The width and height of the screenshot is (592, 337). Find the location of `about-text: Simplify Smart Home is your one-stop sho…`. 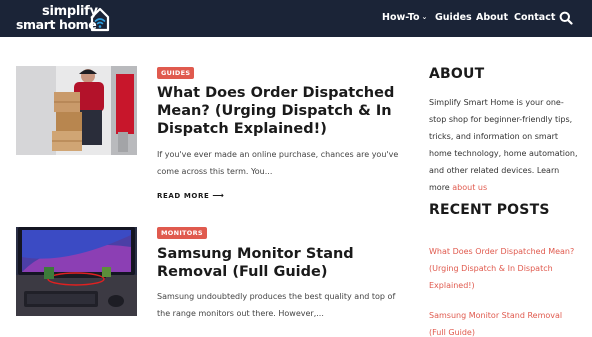

about-text: Simplify Smart Home is your one-stop sho… is located at coordinates (504, 145).